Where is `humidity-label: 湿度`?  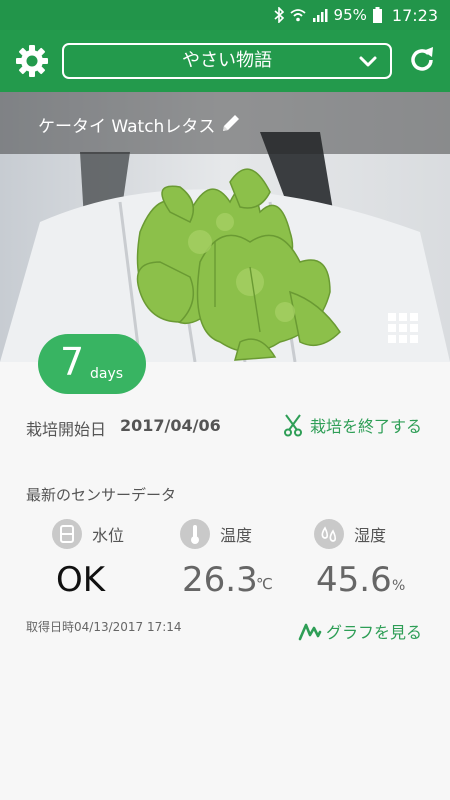 humidity-label: 湿度 is located at coordinates (370, 535).